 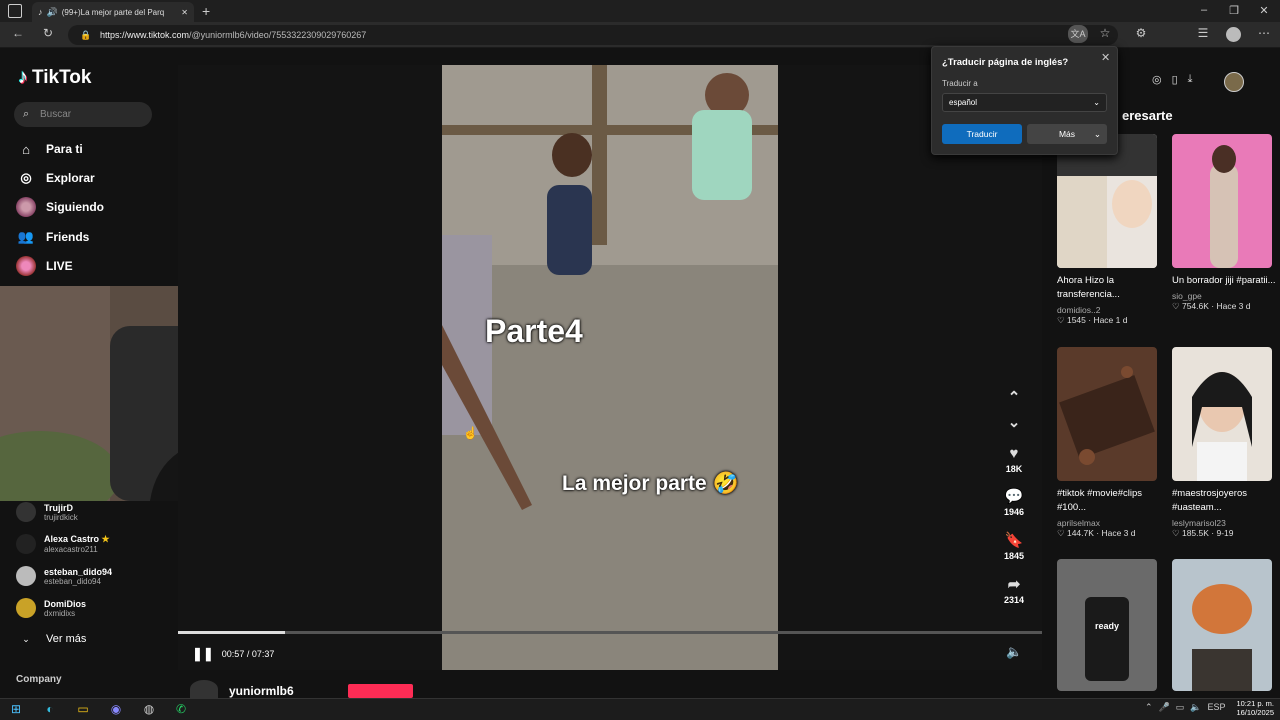 I want to click on app-icon: ◍, so click(x=149, y=709).